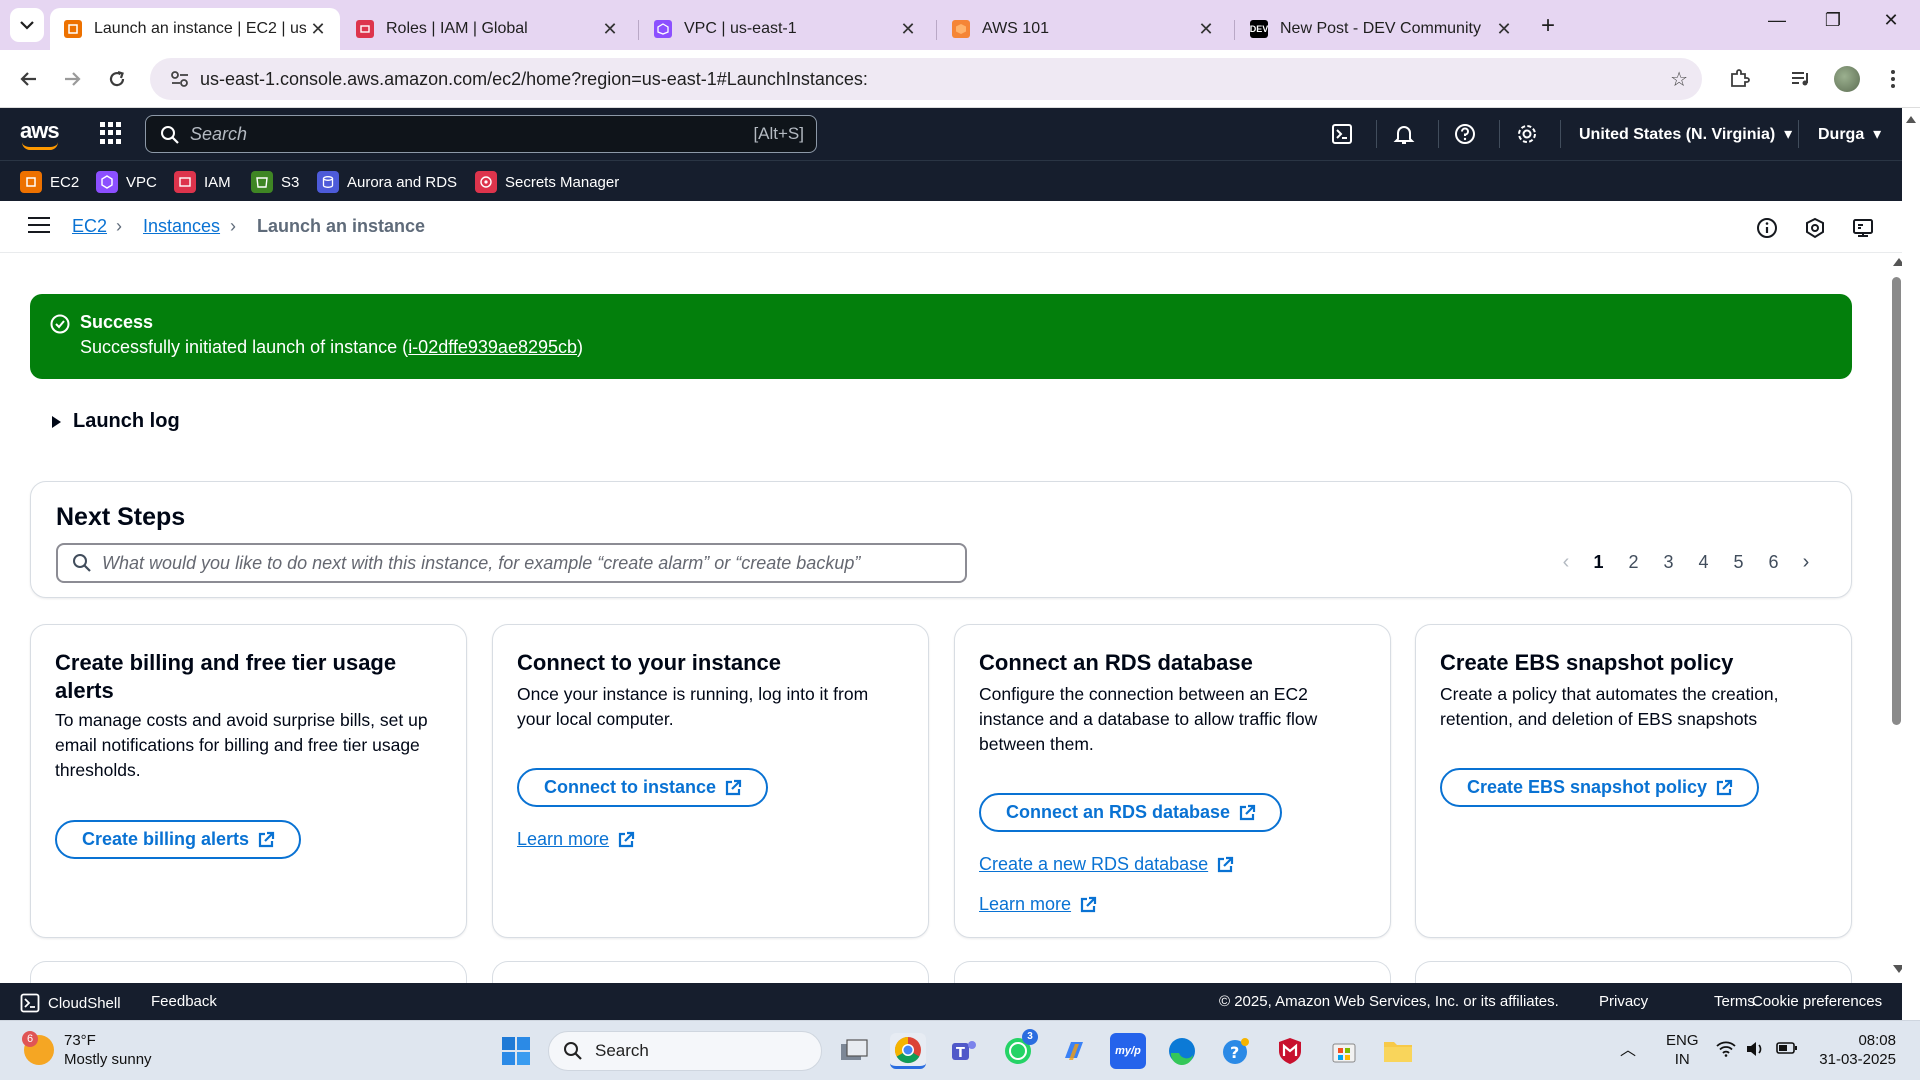 The image size is (1920, 1080). I want to click on terms-link: Terms, so click(1734, 1001).